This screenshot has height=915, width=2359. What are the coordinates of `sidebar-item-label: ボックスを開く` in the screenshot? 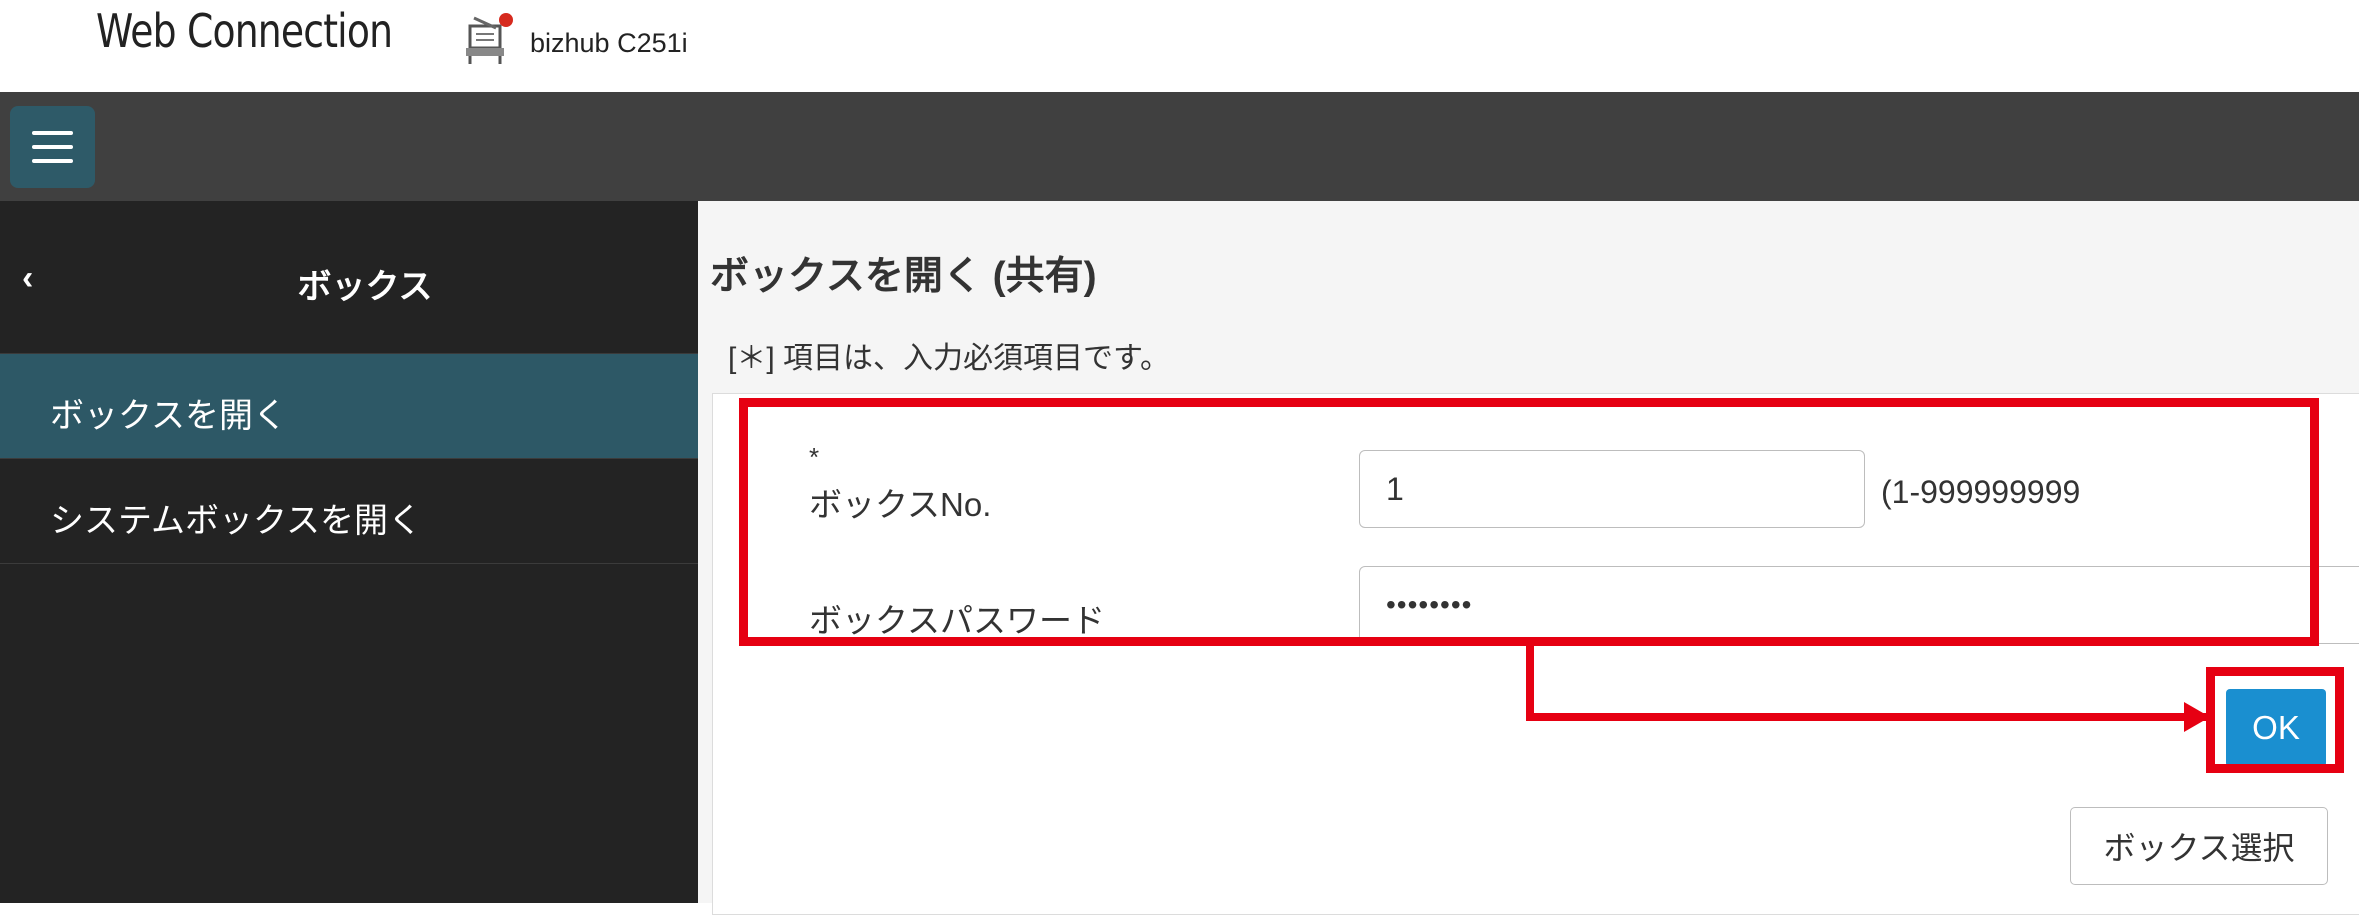 It's located at (168, 416).